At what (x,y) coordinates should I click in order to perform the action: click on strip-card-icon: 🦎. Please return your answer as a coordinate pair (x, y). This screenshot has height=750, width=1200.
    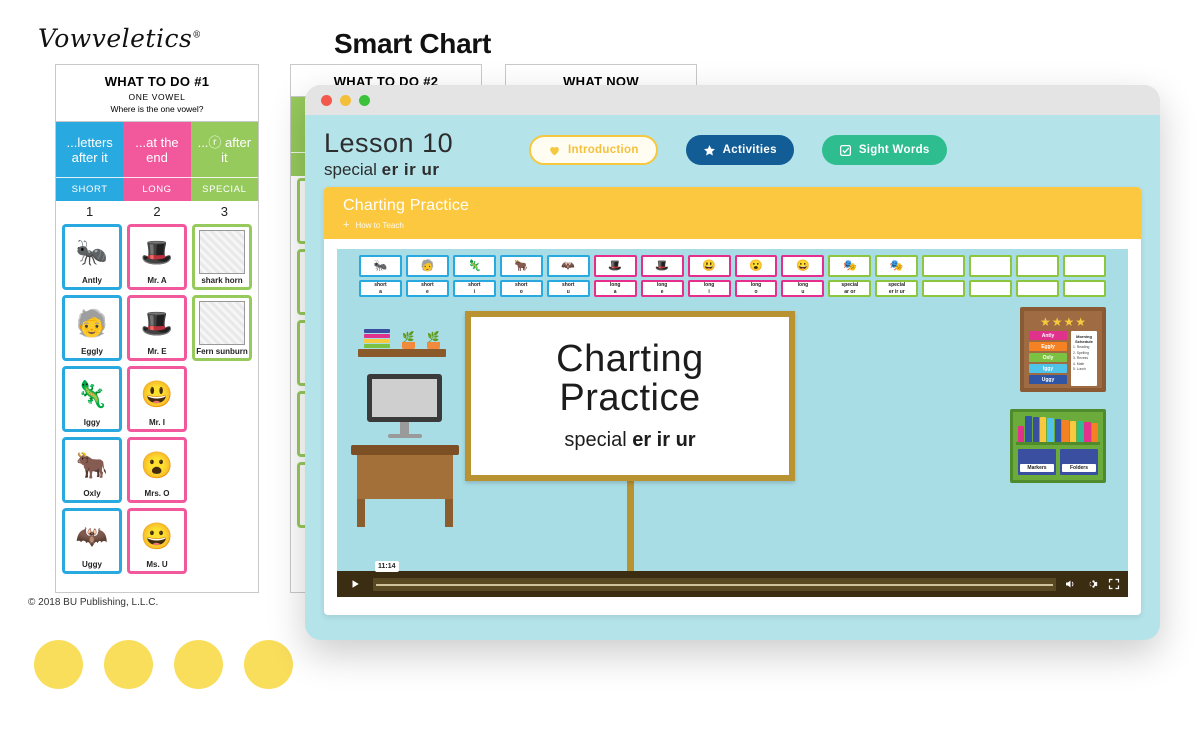
    Looking at the image, I should click on (474, 265).